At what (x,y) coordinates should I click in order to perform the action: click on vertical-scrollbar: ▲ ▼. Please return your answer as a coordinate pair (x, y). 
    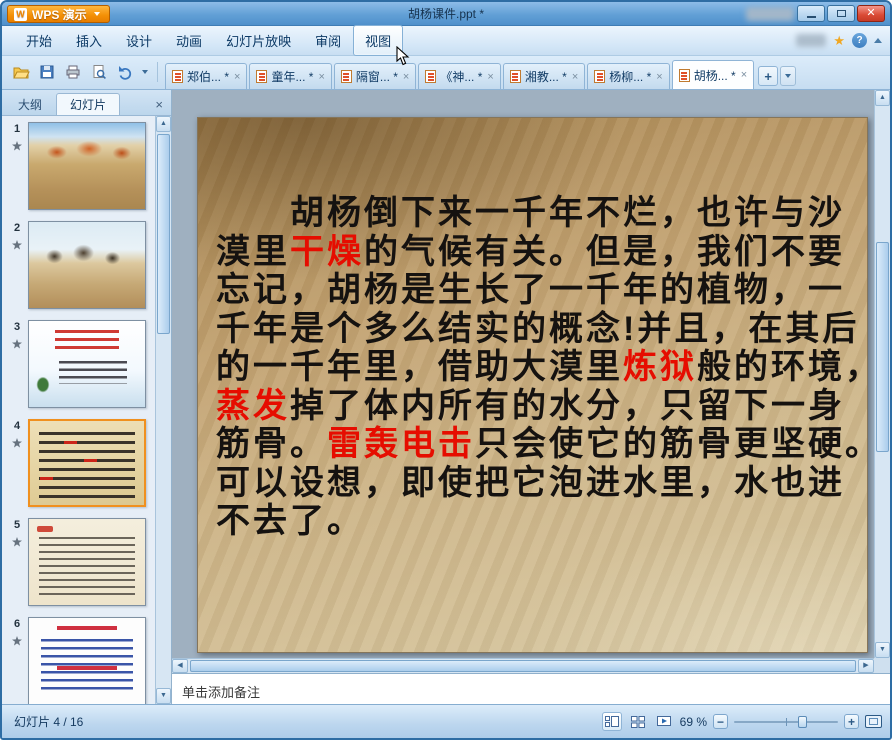
    Looking at the image, I should click on (882, 374).